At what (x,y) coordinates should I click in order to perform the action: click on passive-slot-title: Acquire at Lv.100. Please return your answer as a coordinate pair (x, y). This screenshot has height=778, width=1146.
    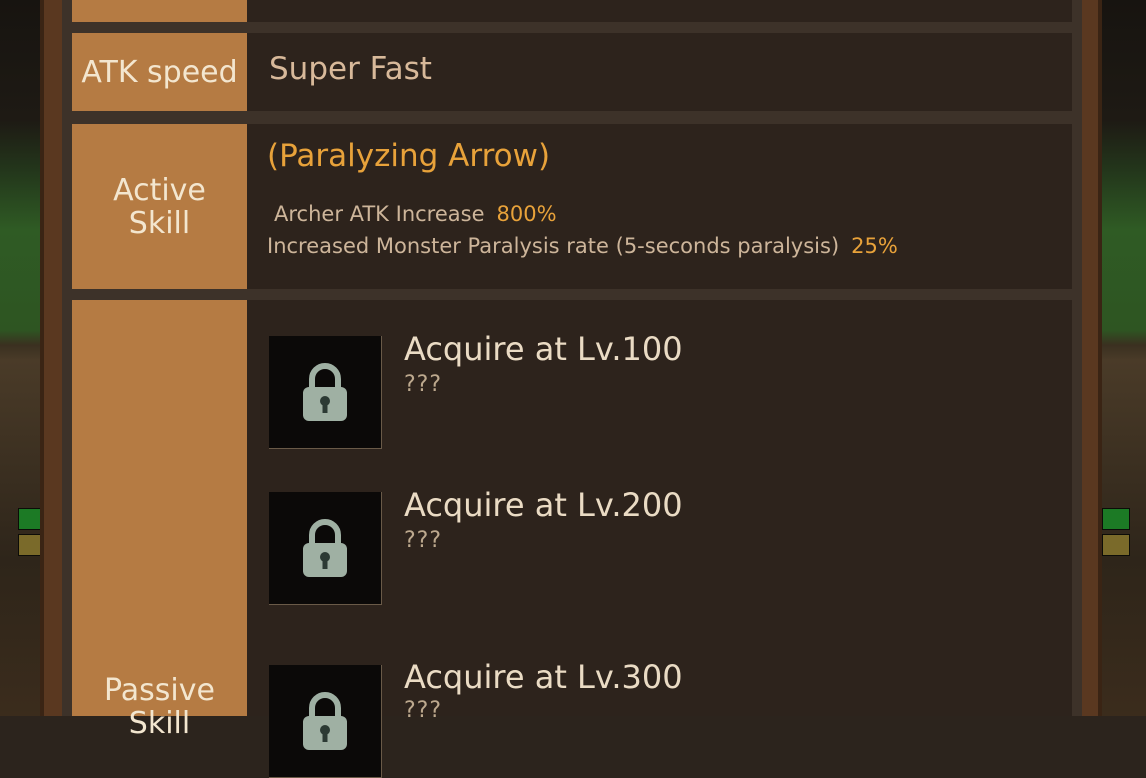
    Looking at the image, I should click on (543, 349).